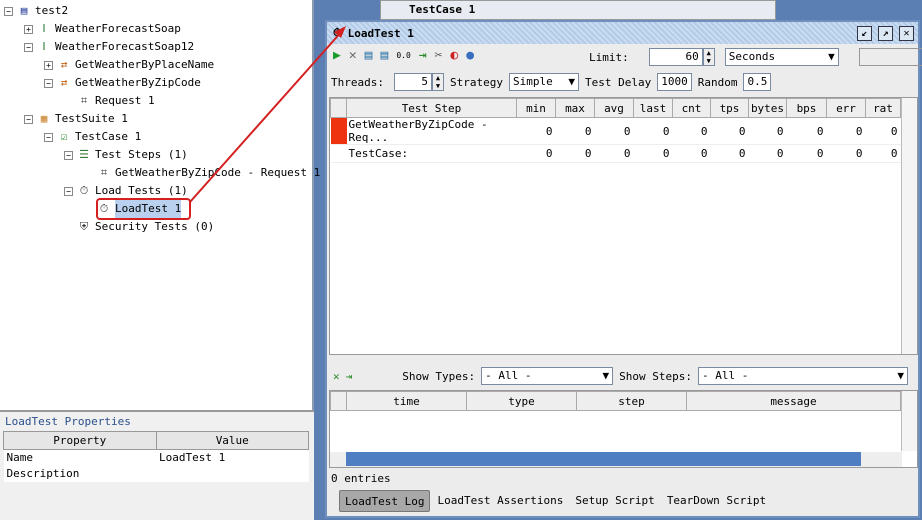 The image size is (922, 520). I want to click on annotation-arrowhead, so click(340, 32).